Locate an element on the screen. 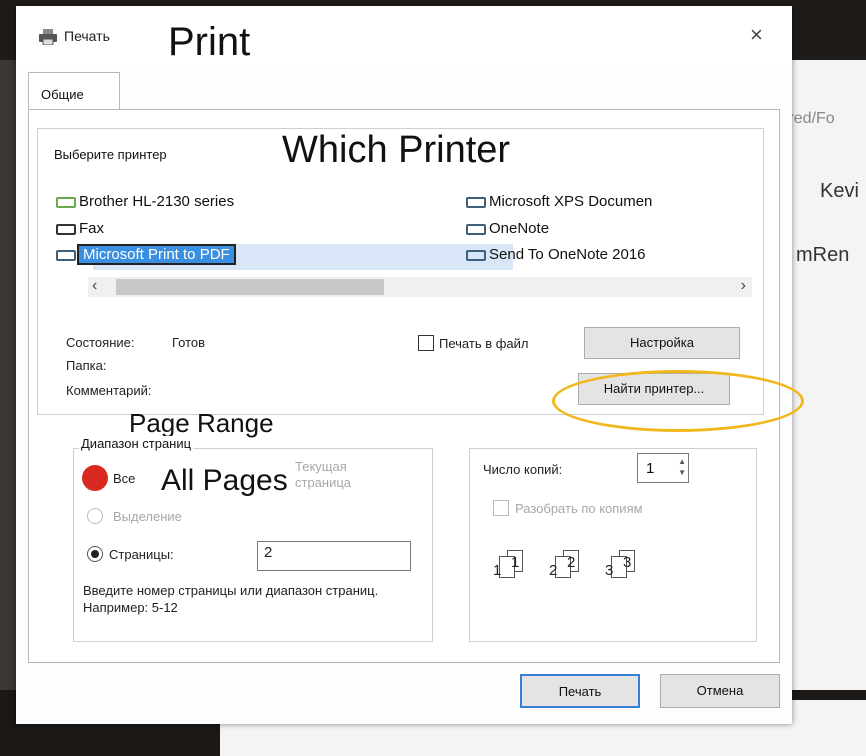  pages-input: 2 is located at coordinates (334, 556).